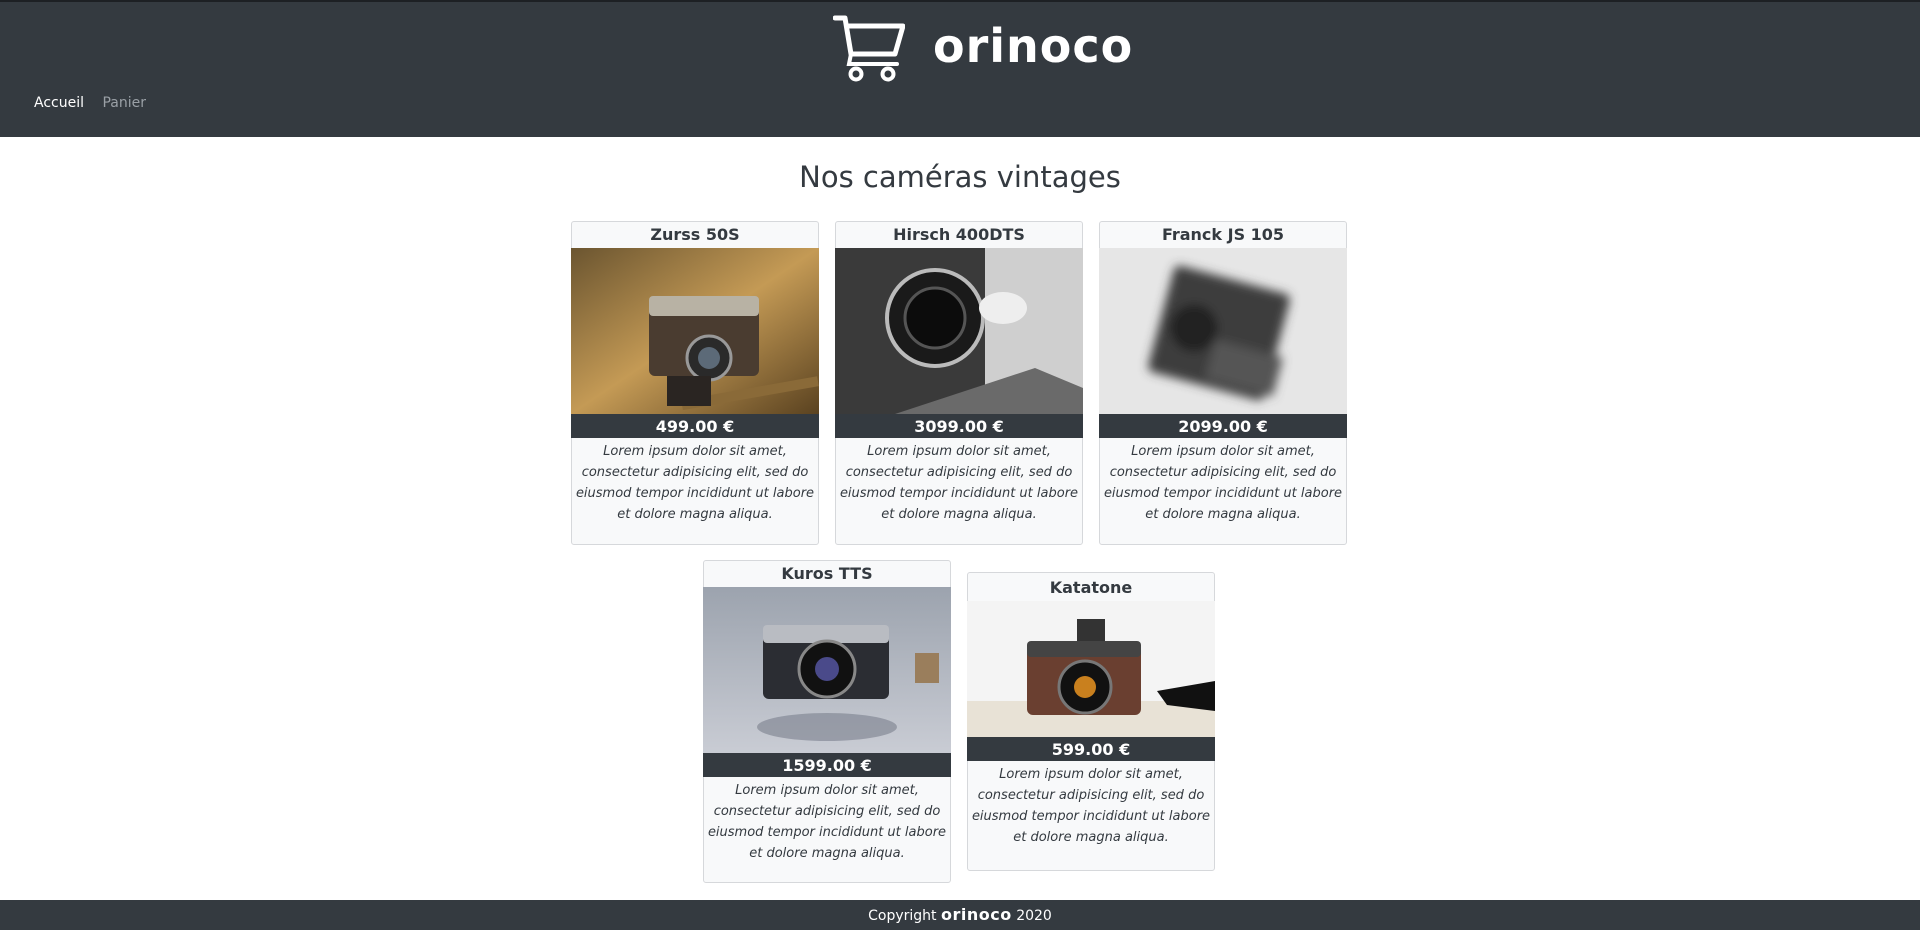  I want to click on product-price: 2099.00 €, so click(1223, 426).